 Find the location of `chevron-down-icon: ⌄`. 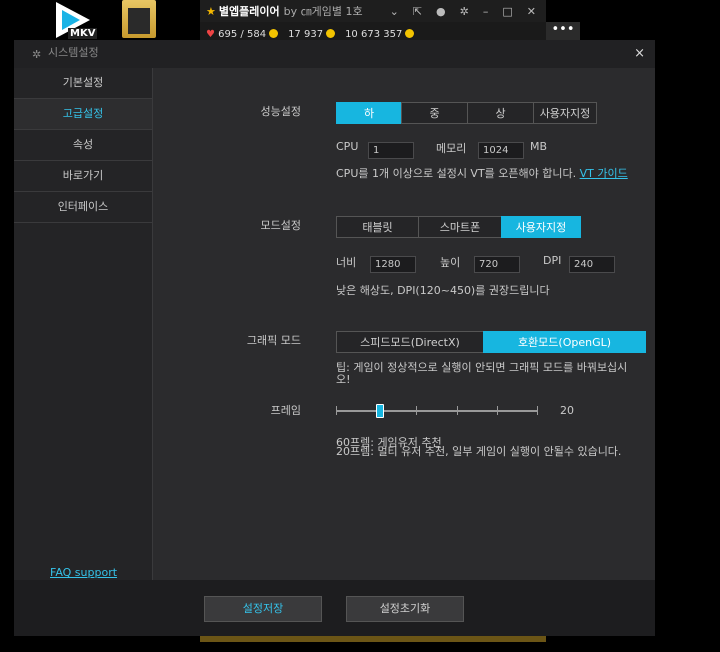

chevron-down-icon: ⌄ is located at coordinates (394, 11).